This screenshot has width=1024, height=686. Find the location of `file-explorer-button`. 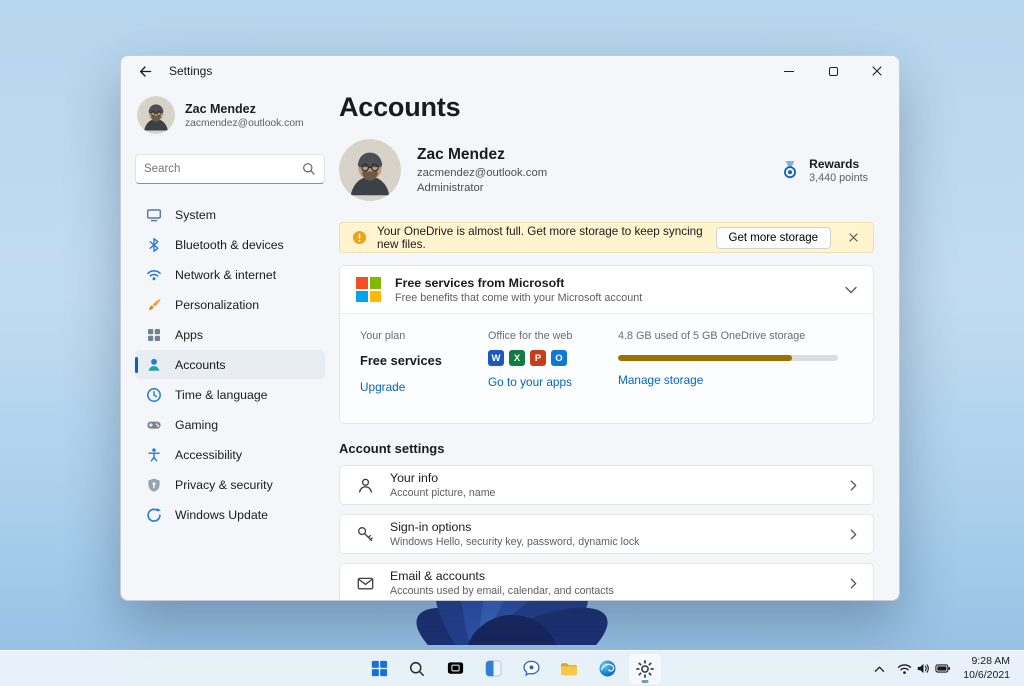

file-explorer-button is located at coordinates (569, 669).